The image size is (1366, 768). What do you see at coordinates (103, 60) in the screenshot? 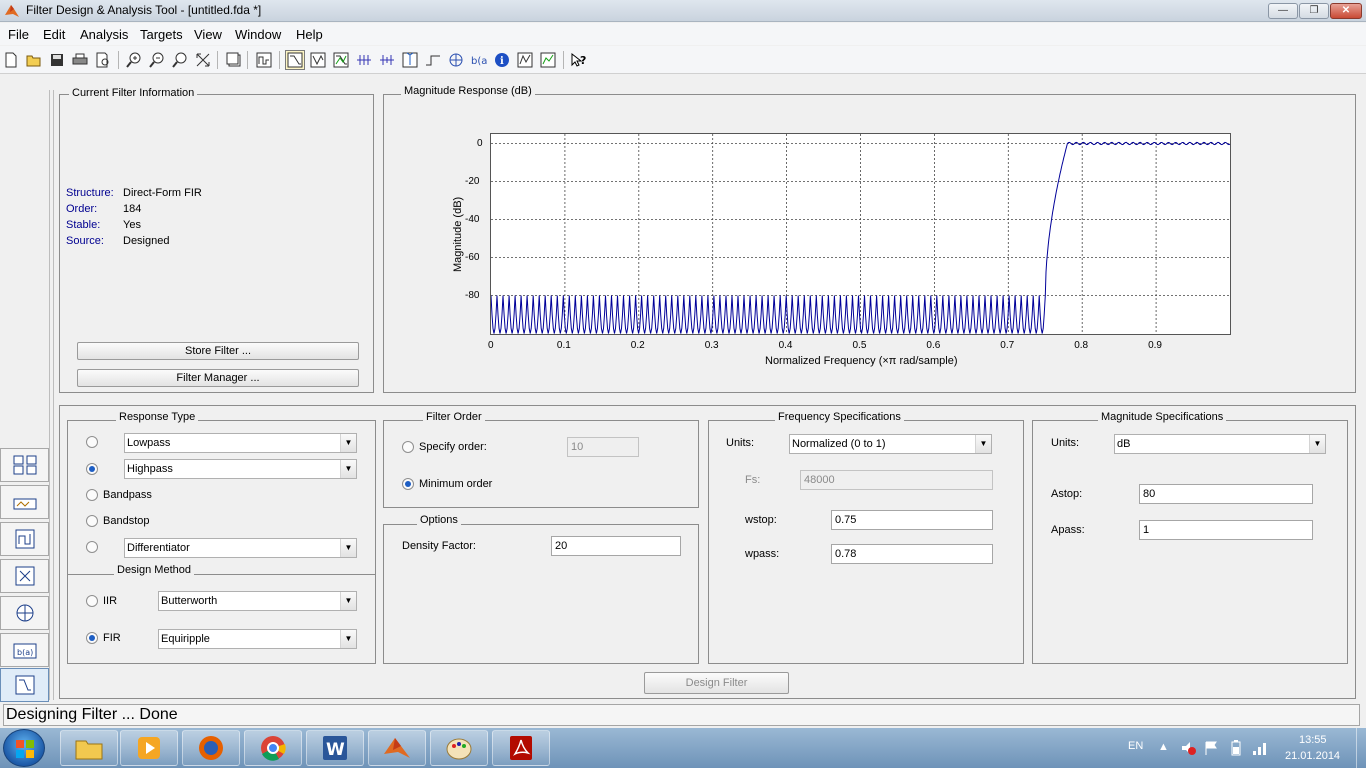
I see `print-preview-icon` at bounding box center [103, 60].